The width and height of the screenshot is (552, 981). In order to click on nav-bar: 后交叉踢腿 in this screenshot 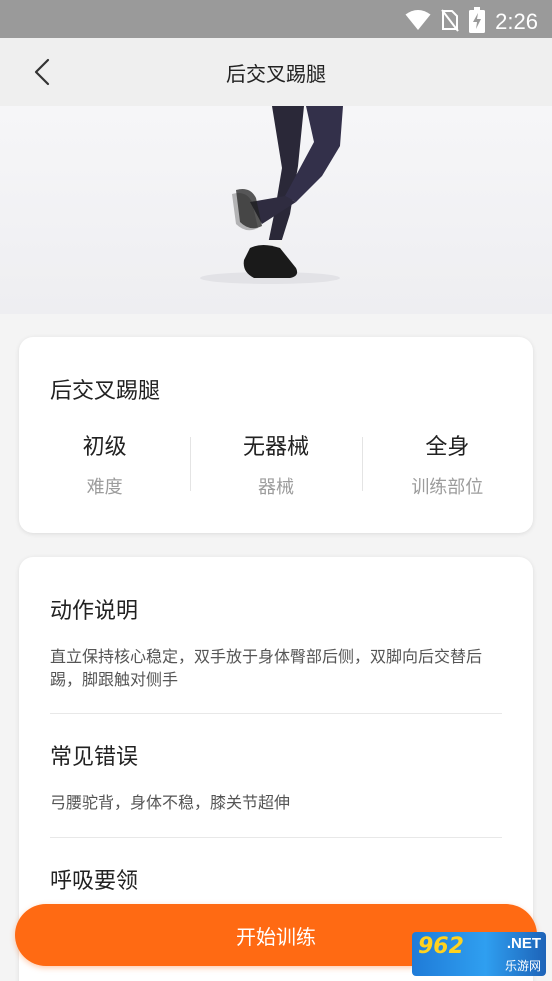, I will do `click(276, 72)`.